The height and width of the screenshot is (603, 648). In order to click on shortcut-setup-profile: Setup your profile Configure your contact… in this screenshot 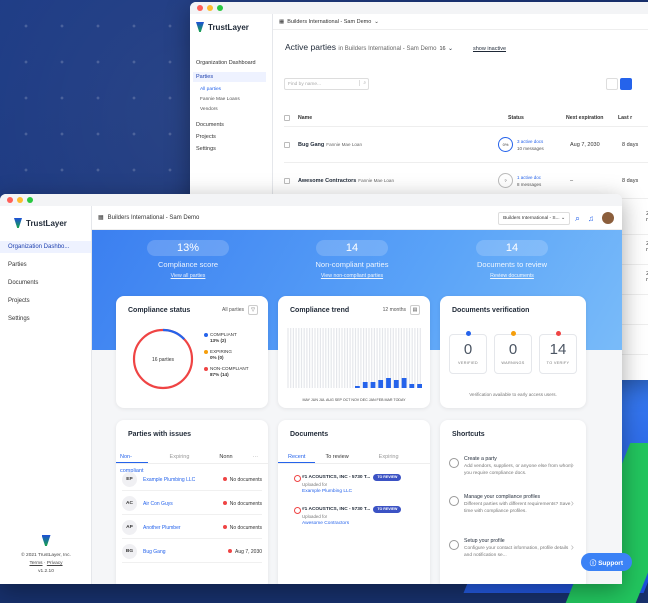, I will do `click(511, 548)`.